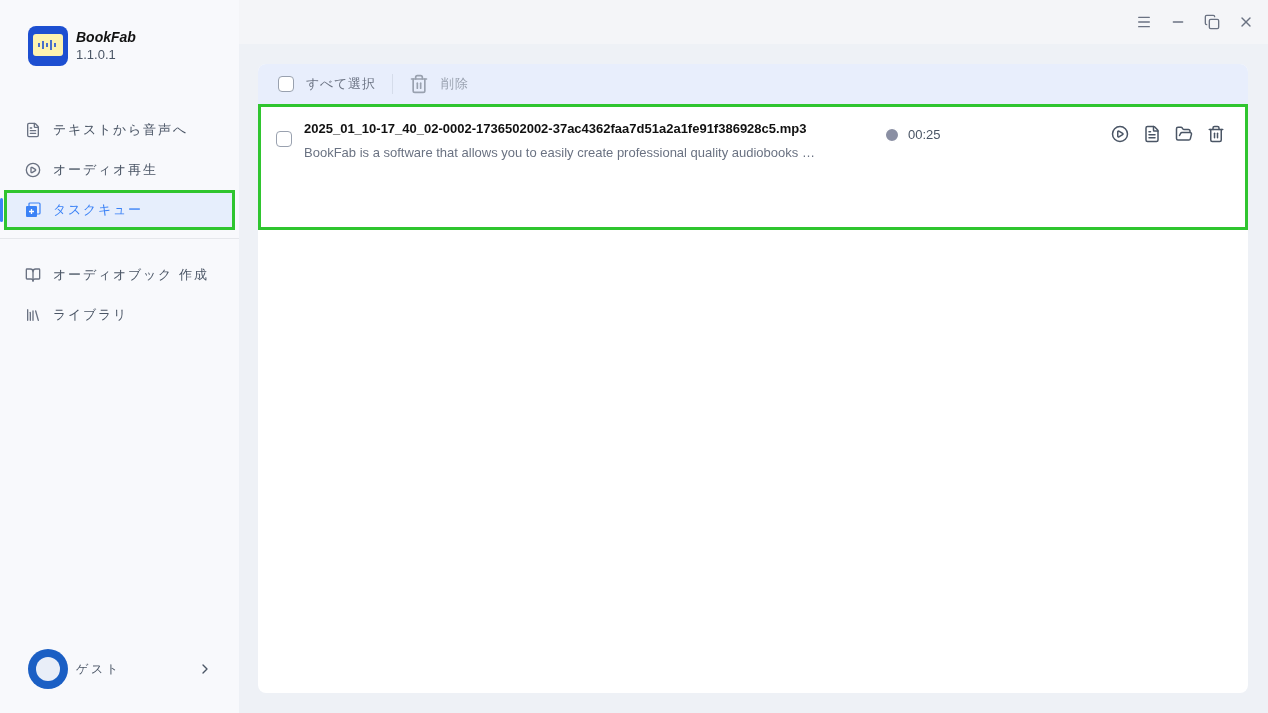 The image size is (1268, 713). I want to click on restore-icon, so click(1212, 22).